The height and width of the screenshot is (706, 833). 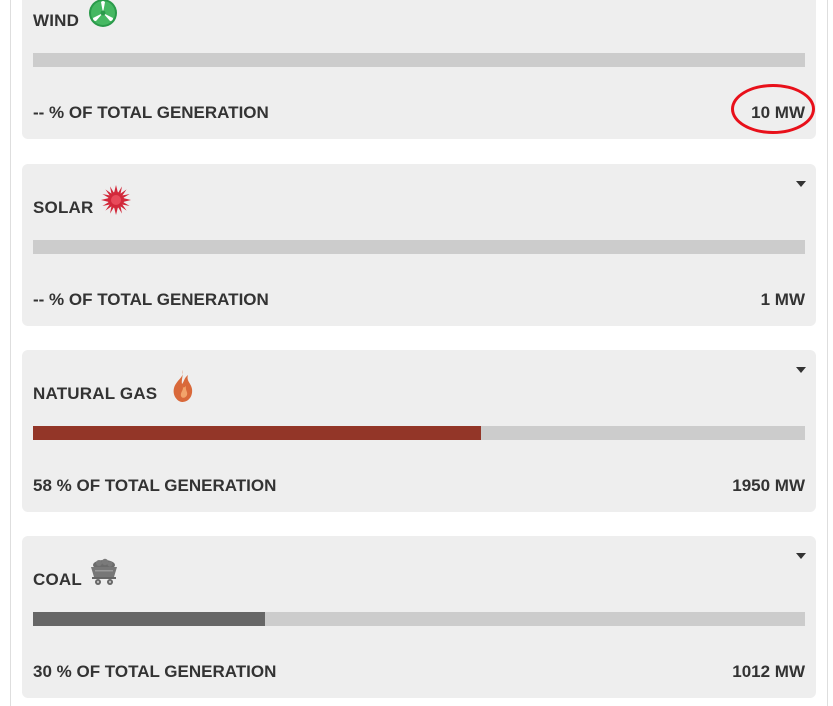 What do you see at coordinates (768, 671) in the screenshot?
I see `output-mw-coal: 1012 MW` at bounding box center [768, 671].